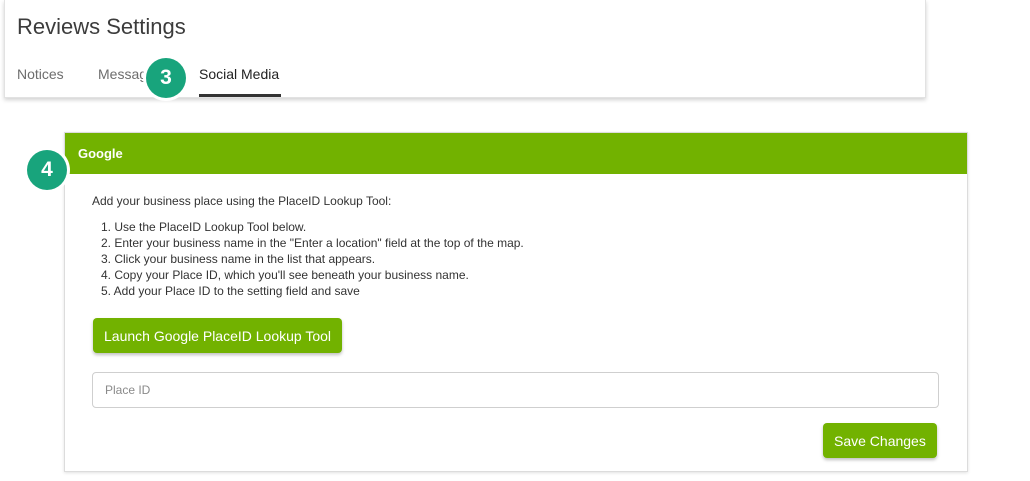 This screenshot has height=481, width=1030. Describe the element at coordinates (100, 153) in the screenshot. I see `panel-title: Google` at that location.